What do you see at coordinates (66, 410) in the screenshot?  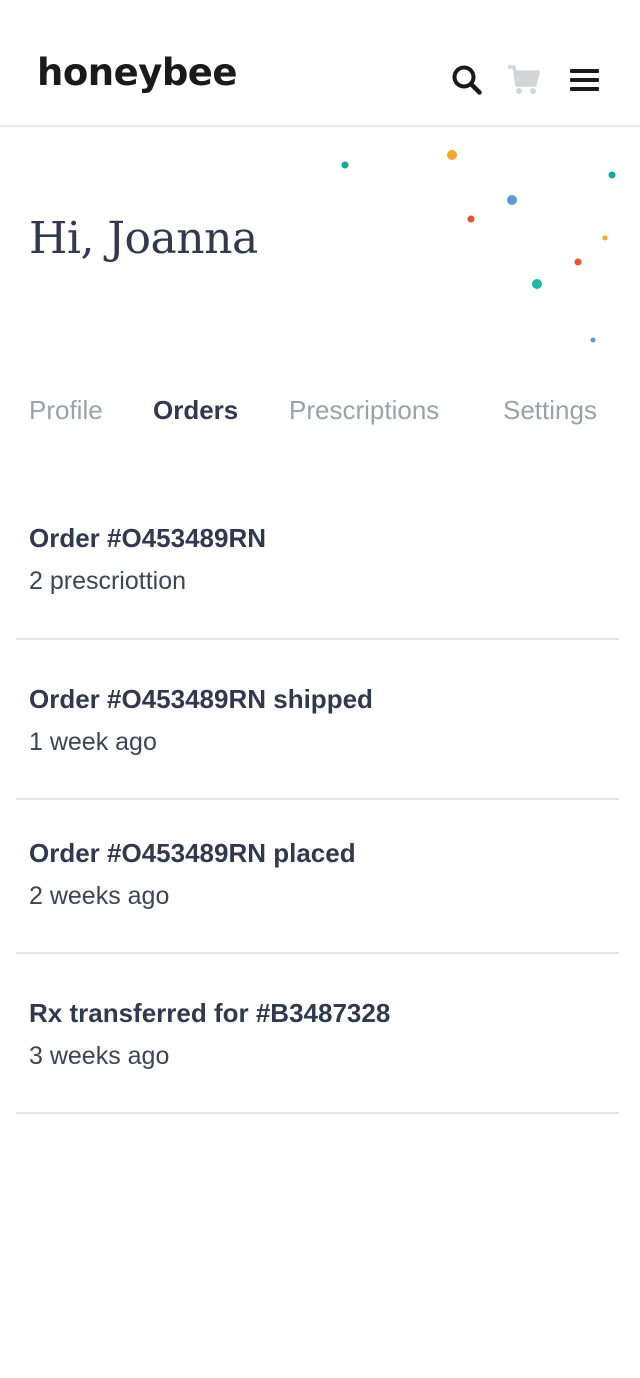 I see `tab-profile: Profile` at bounding box center [66, 410].